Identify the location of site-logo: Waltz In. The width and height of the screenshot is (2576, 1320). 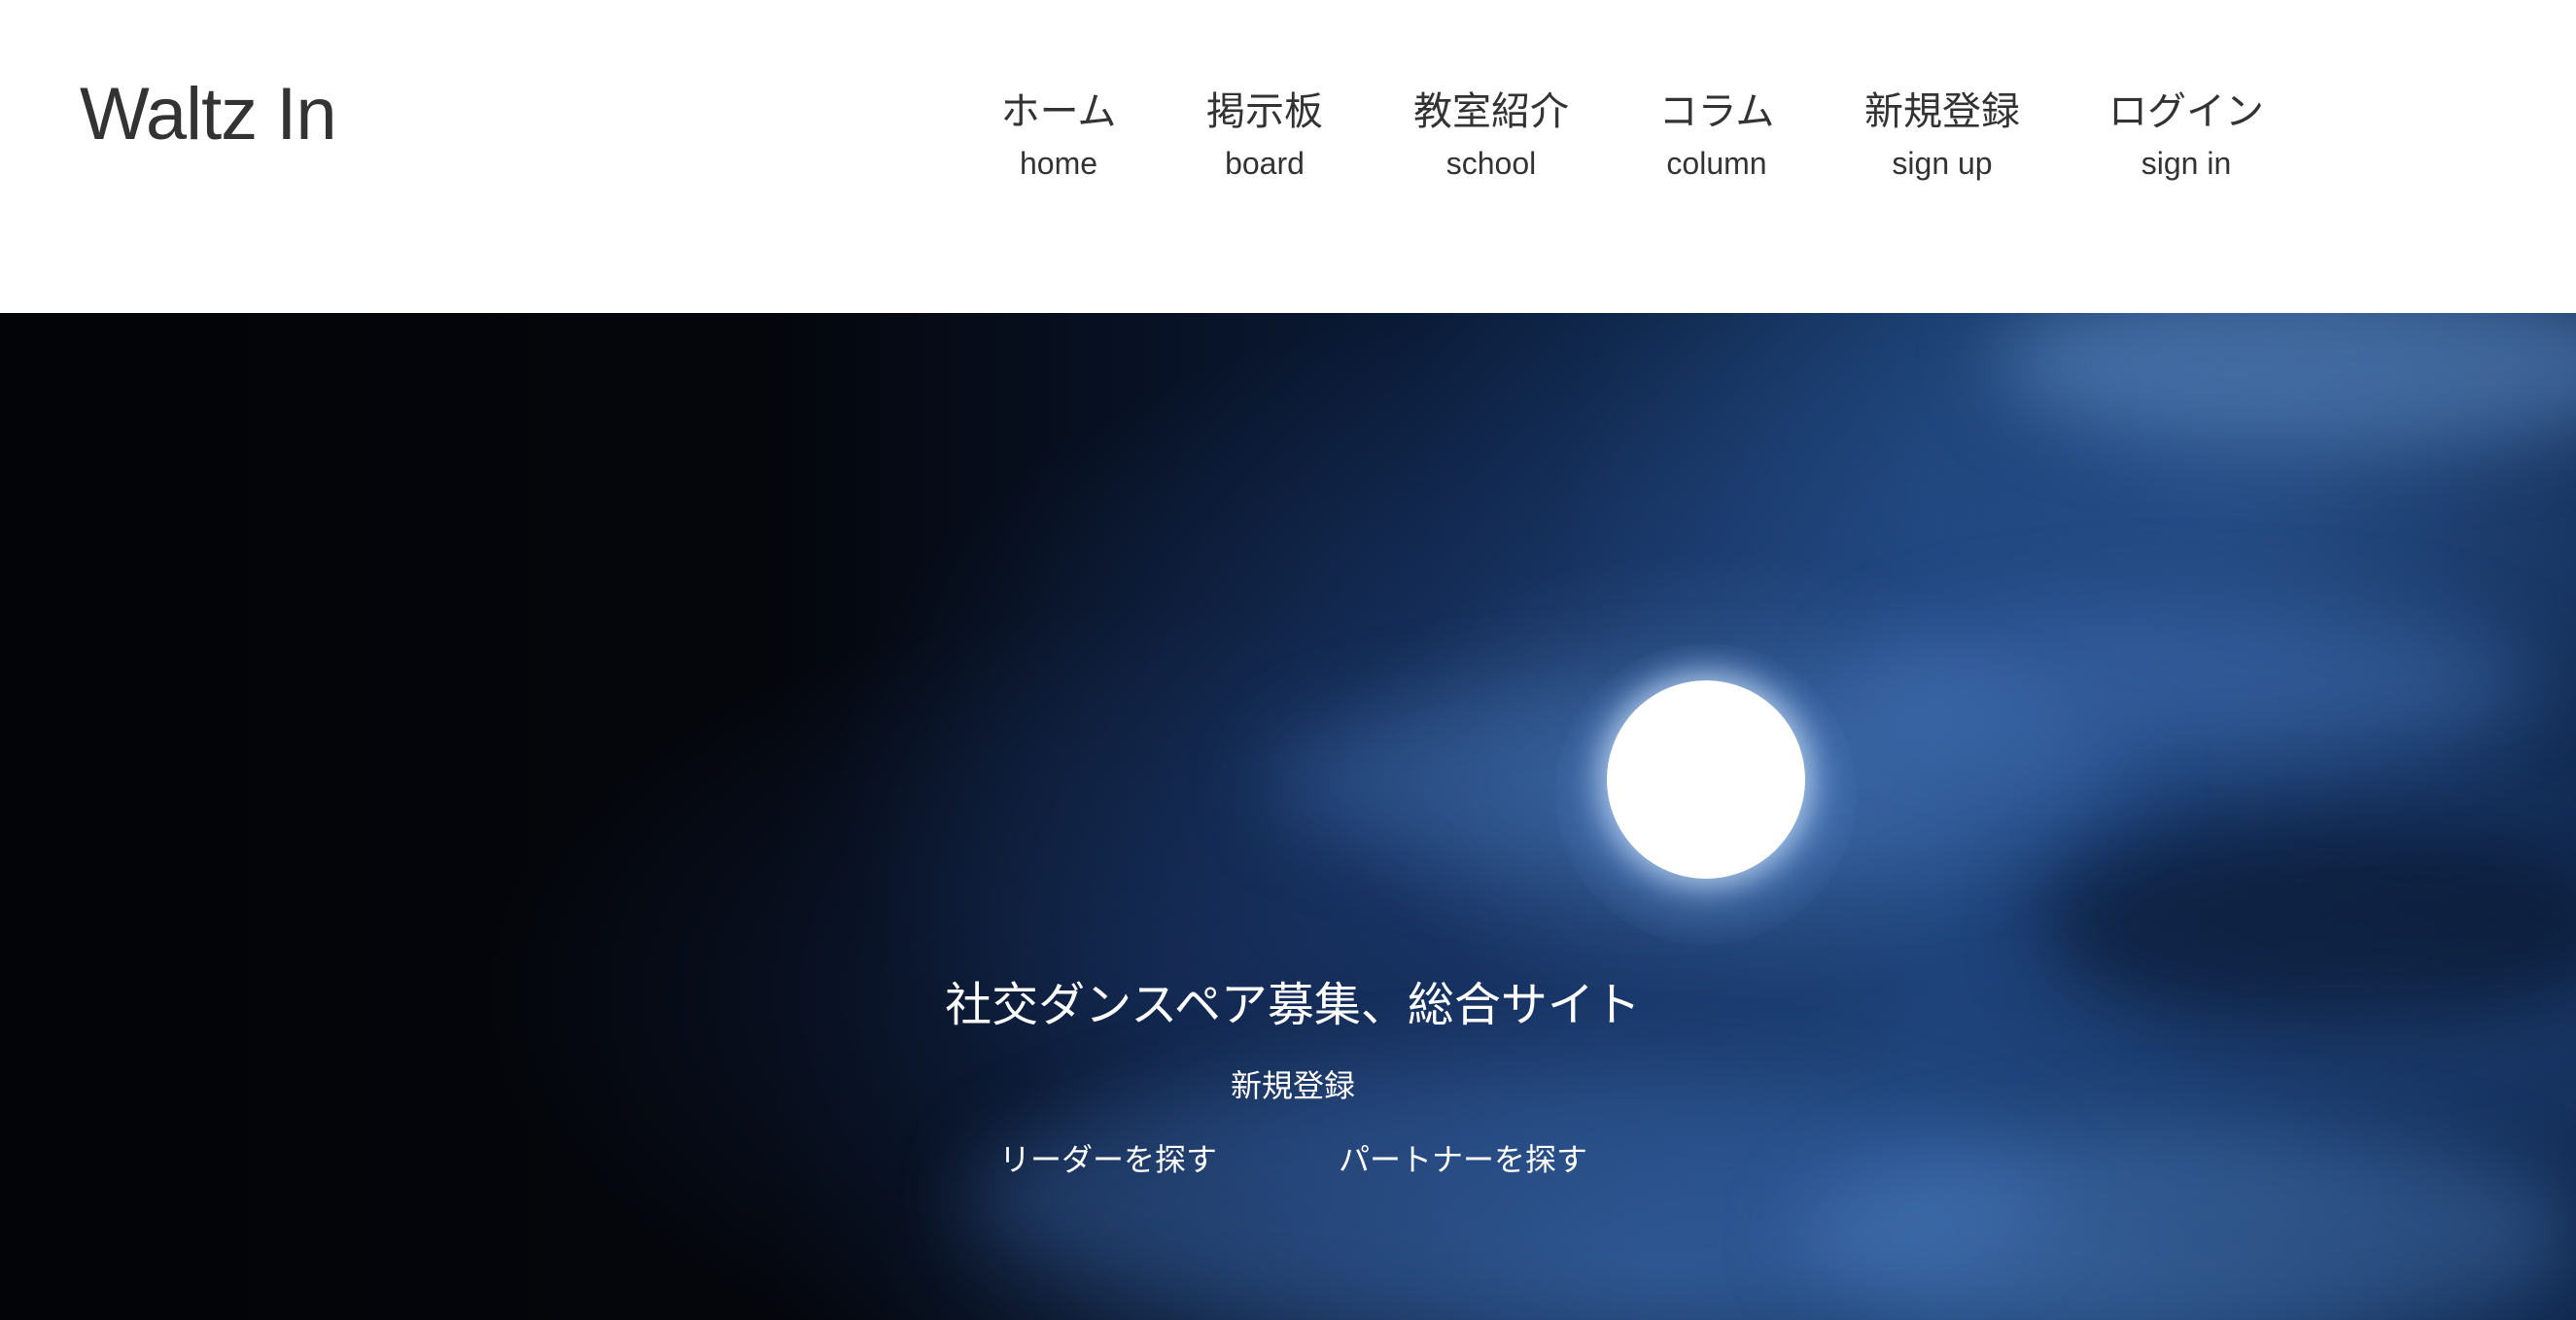
(208, 114).